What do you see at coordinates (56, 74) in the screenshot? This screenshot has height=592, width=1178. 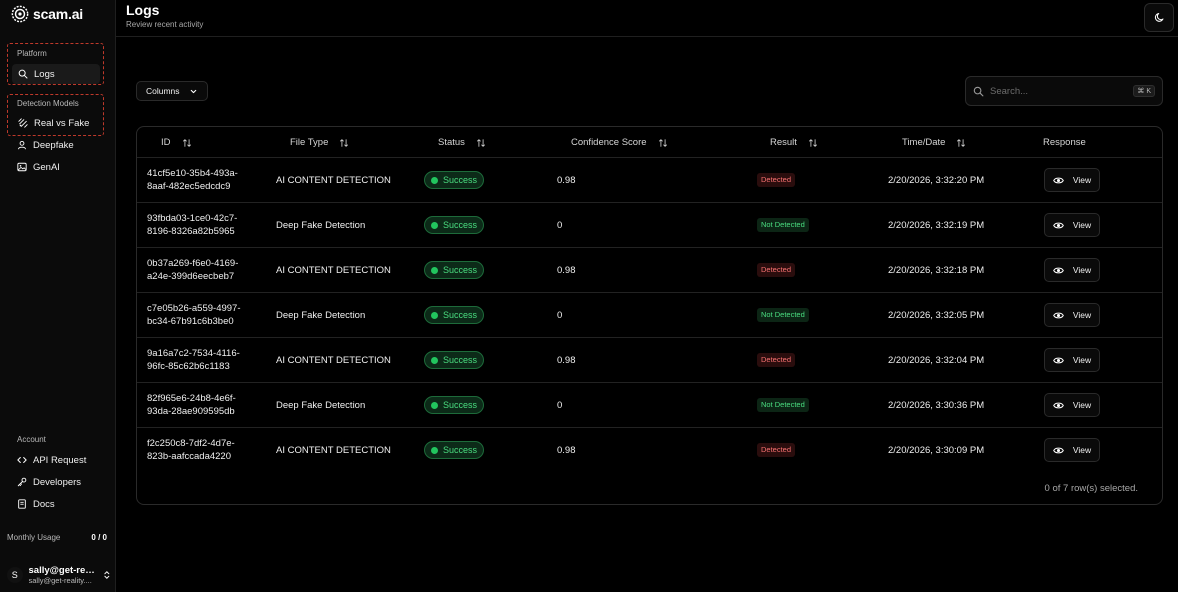 I see `sidebar-item-logs: Logs` at bounding box center [56, 74].